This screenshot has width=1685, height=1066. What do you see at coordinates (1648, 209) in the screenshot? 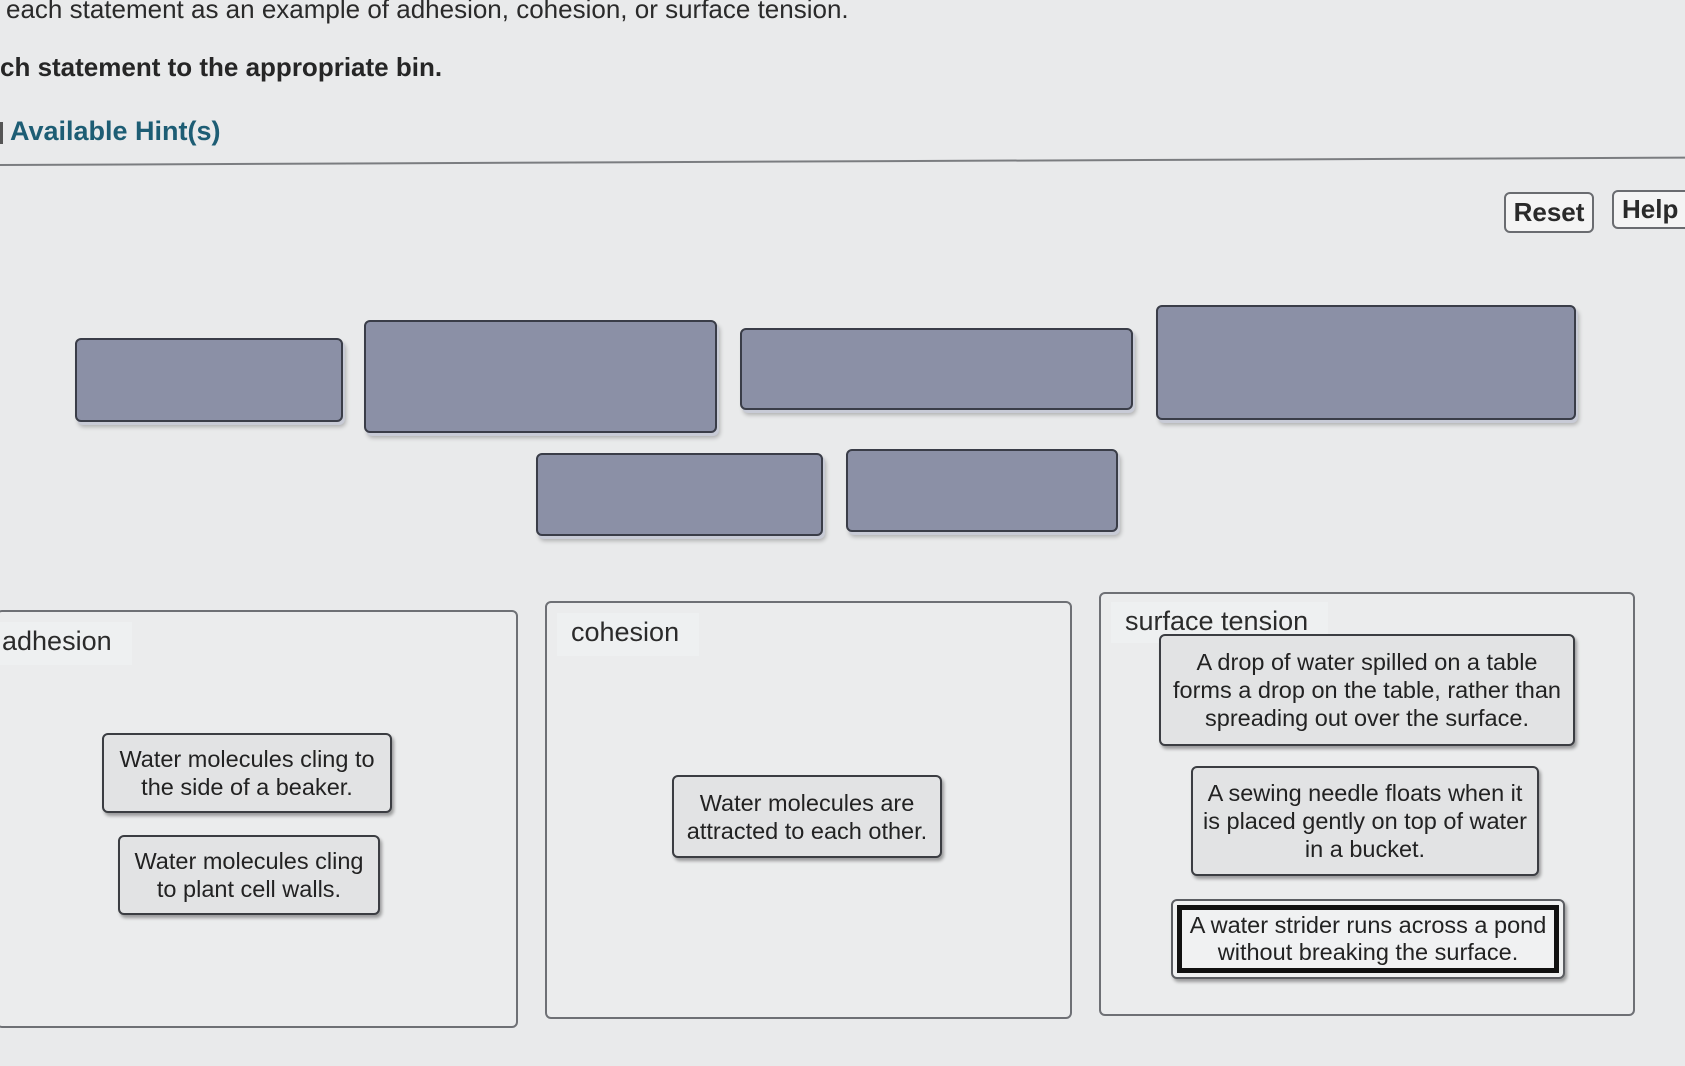
I see `help-button: Help` at bounding box center [1648, 209].